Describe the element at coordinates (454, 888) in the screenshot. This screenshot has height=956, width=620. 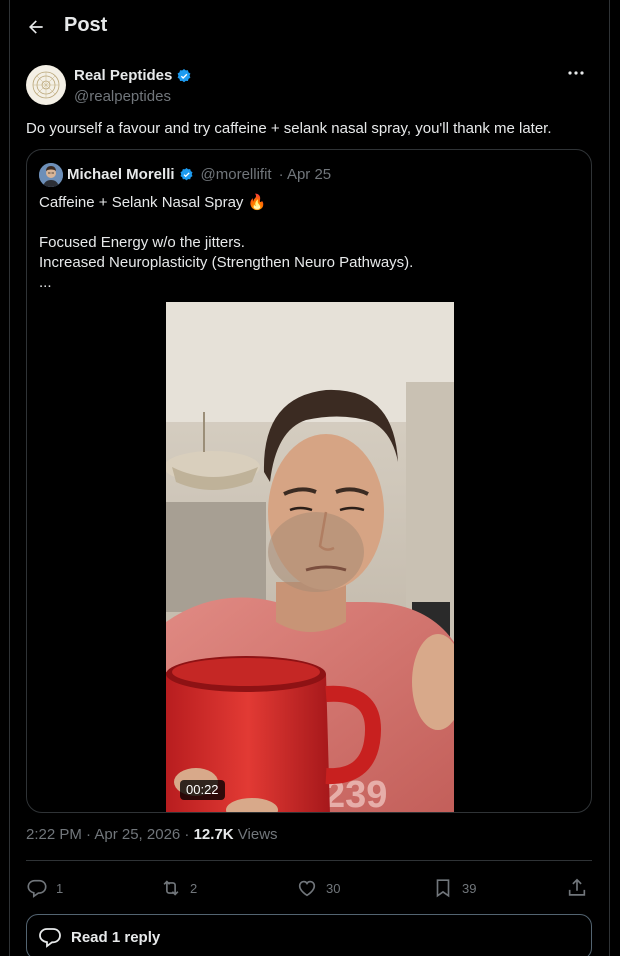
I see `bookmark-button: 39` at that location.